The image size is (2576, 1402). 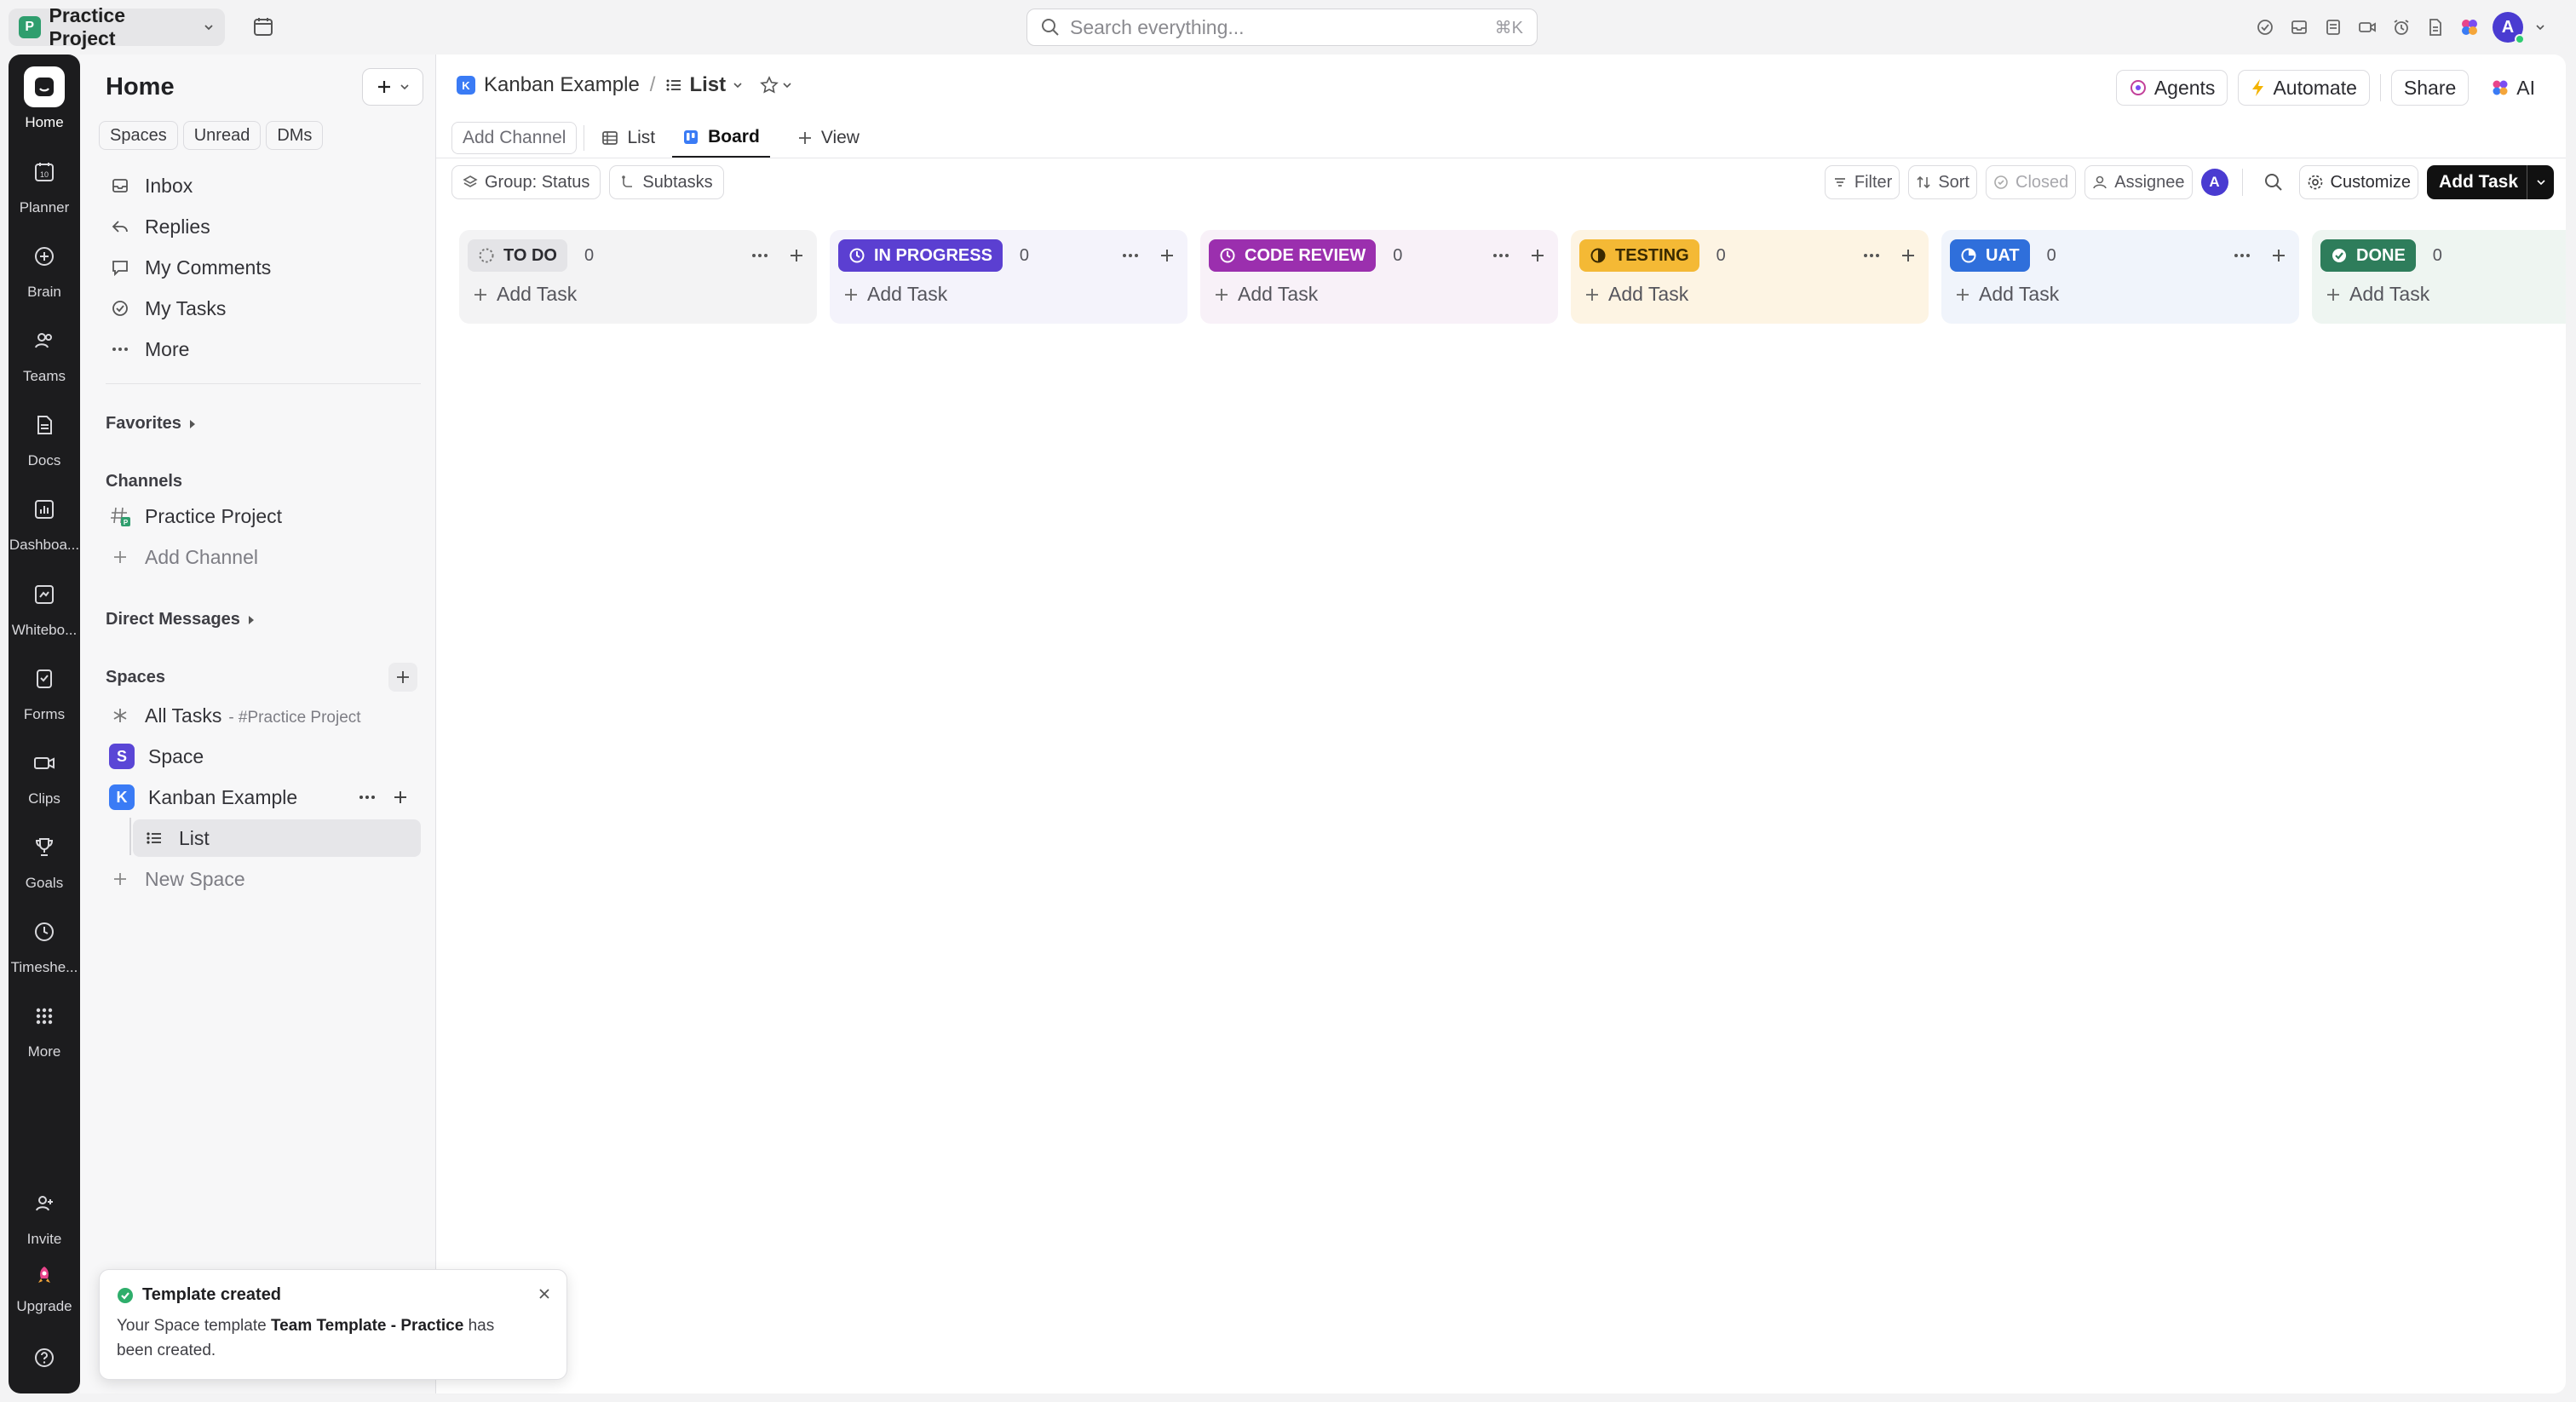 I want to click on video-icon, so click(x=2367, y=27).